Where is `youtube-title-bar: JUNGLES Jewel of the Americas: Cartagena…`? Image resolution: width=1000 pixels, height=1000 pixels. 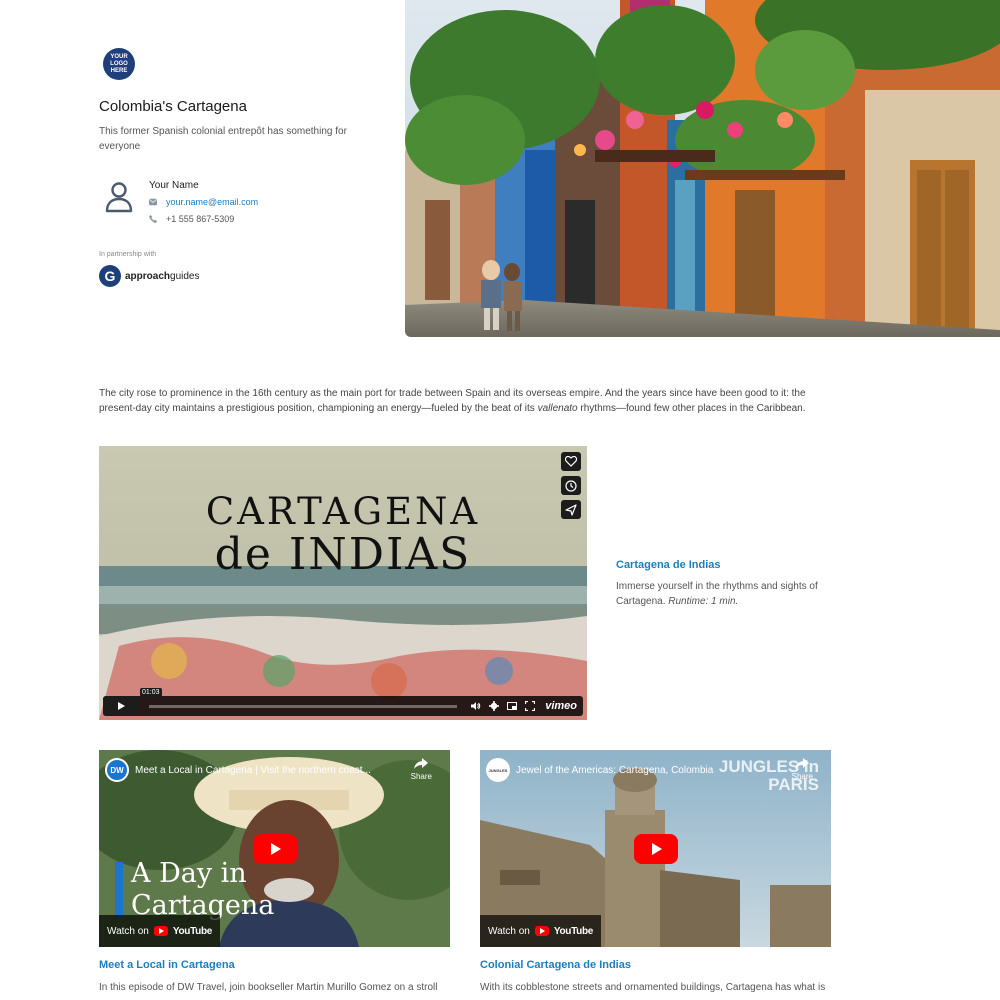 youtube-title-bar: JUNGLES Jewel of the Americas: Cartagena… is located at coordinates (655, 770).